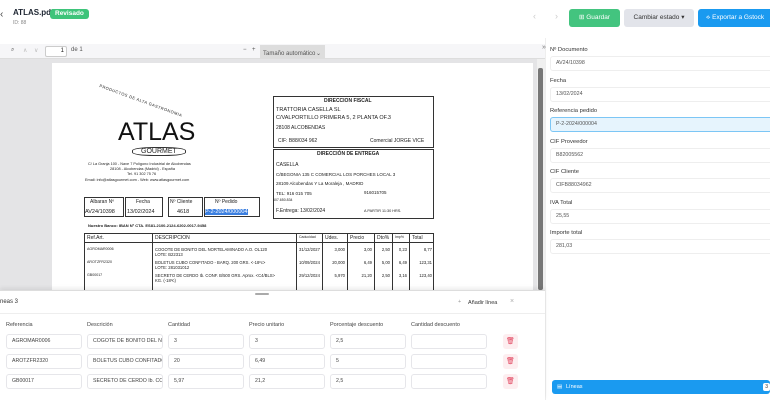 The height and width of the screenshot is (400, 770). Describe the element at coordinates (399, 237) in the screenshot. I see `doc-column-header: Imp%` at that location.